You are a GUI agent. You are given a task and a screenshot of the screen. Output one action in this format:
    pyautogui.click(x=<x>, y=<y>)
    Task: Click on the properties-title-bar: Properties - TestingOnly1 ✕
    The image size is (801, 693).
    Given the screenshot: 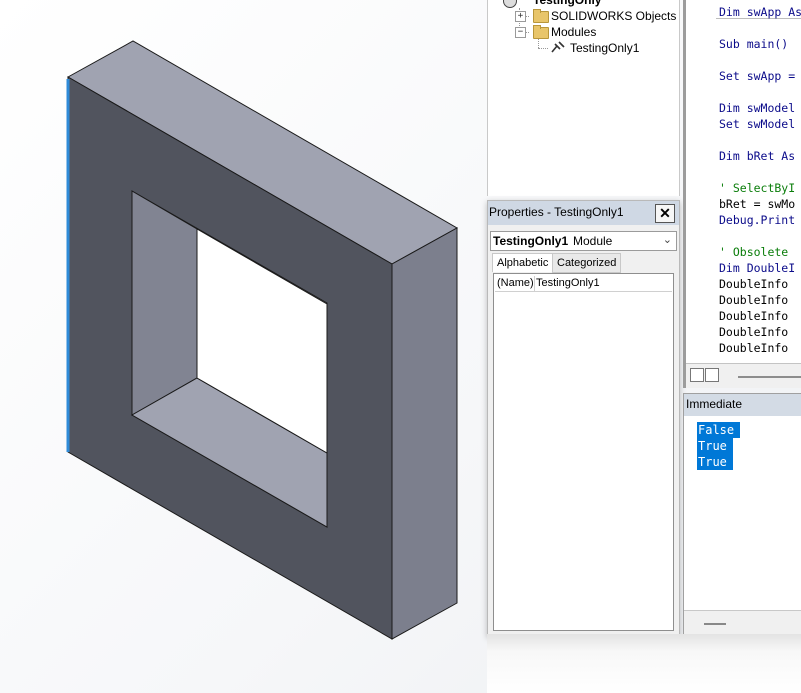 What is the action you would take?
    pyautogui.click(x=583, y=213)
    